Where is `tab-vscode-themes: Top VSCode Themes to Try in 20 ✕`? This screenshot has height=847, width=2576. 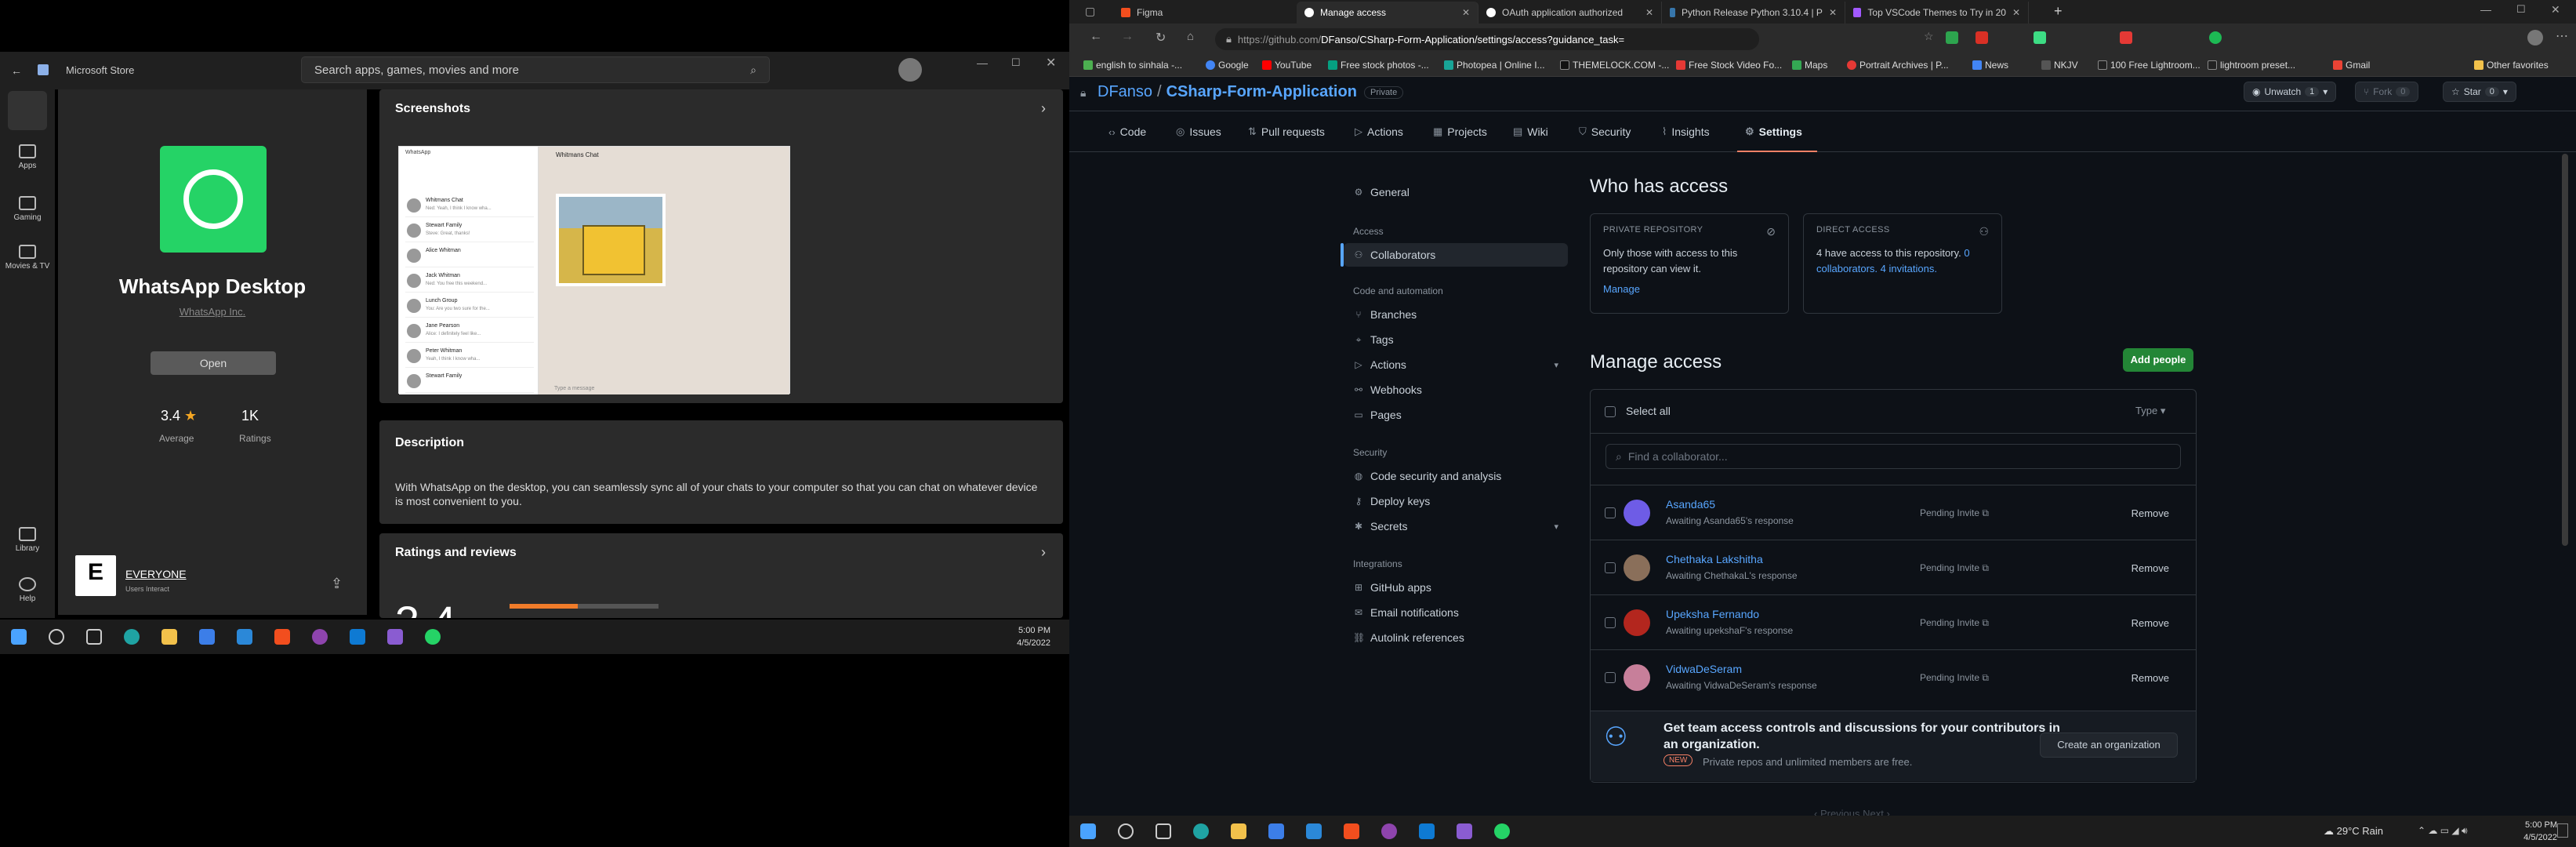 tab-vscode-themes: Top VSCode Themes to Try in 20 ✕ is located at coordinates (1937, 13).